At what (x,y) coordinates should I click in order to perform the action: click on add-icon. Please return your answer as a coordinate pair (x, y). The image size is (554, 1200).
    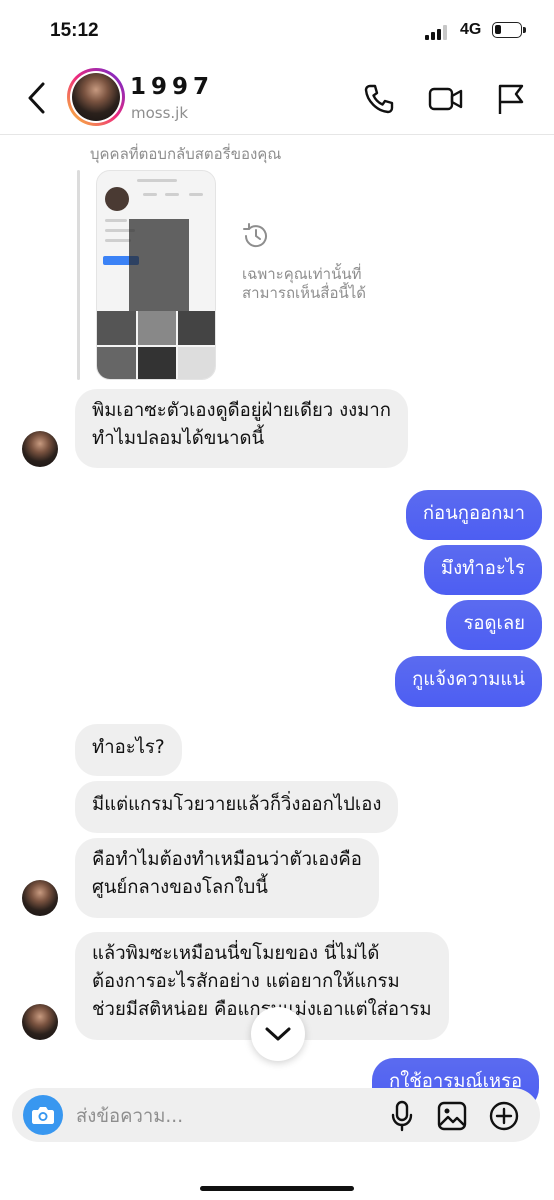
    Looking at the image, I should click on (504, 1116).